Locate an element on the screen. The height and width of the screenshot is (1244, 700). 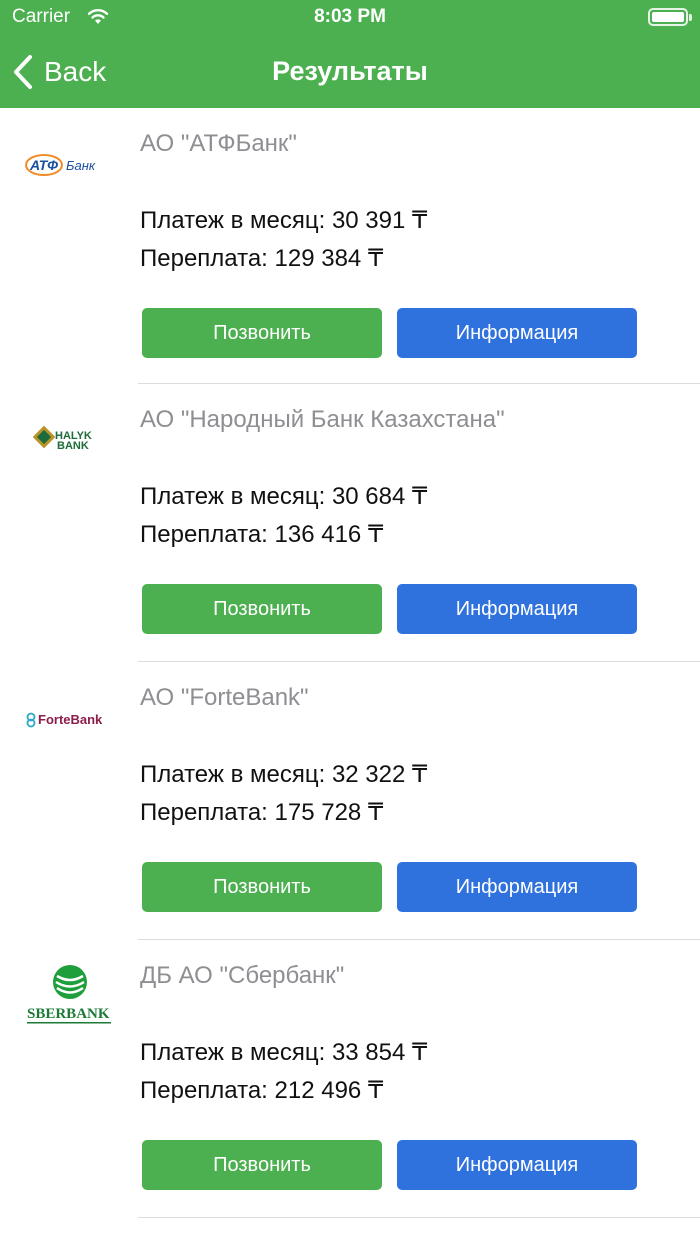
overpayment: Переплата: 129 384 ₸ is located at coordinates (262, 258).